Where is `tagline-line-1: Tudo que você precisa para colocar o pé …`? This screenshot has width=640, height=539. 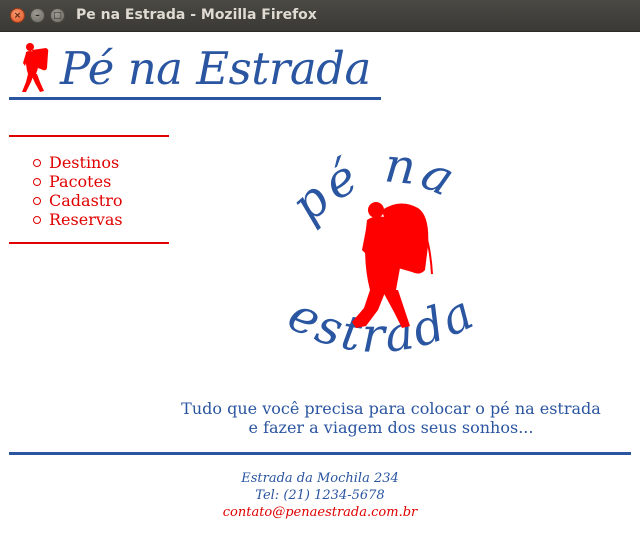 tagline-line-1: Tudo que você precisa para colocar o pé … is located at coordinates (391, 408).